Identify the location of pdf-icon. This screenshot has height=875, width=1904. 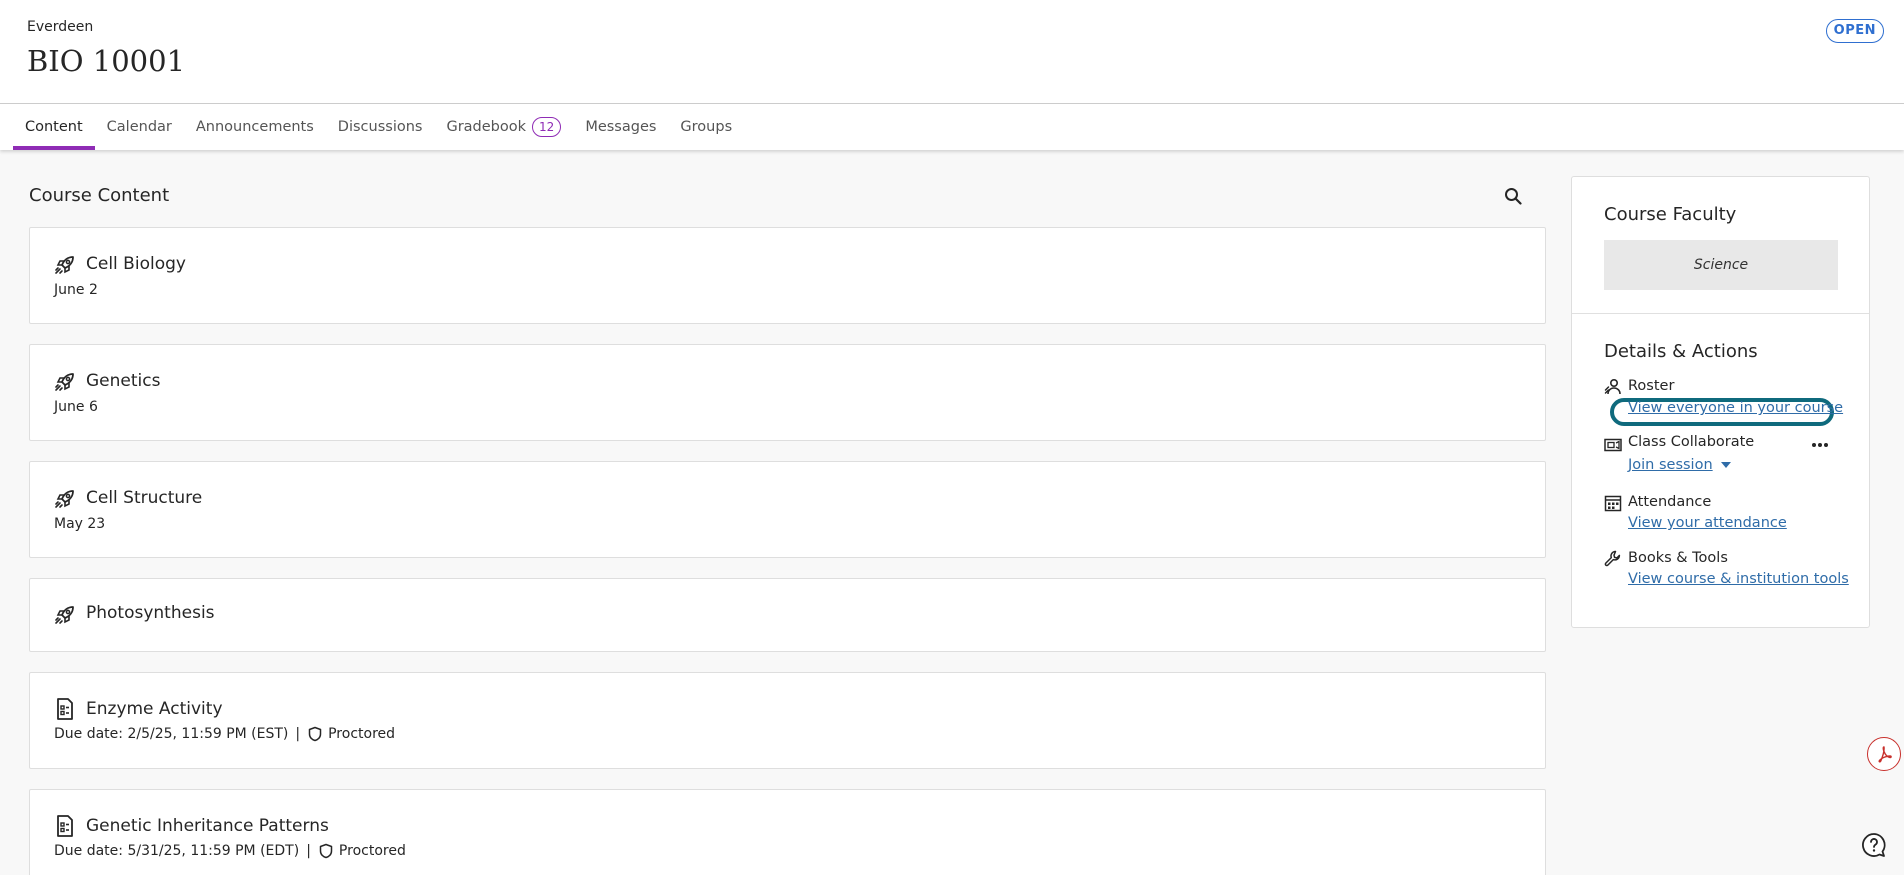
(1885, 754).